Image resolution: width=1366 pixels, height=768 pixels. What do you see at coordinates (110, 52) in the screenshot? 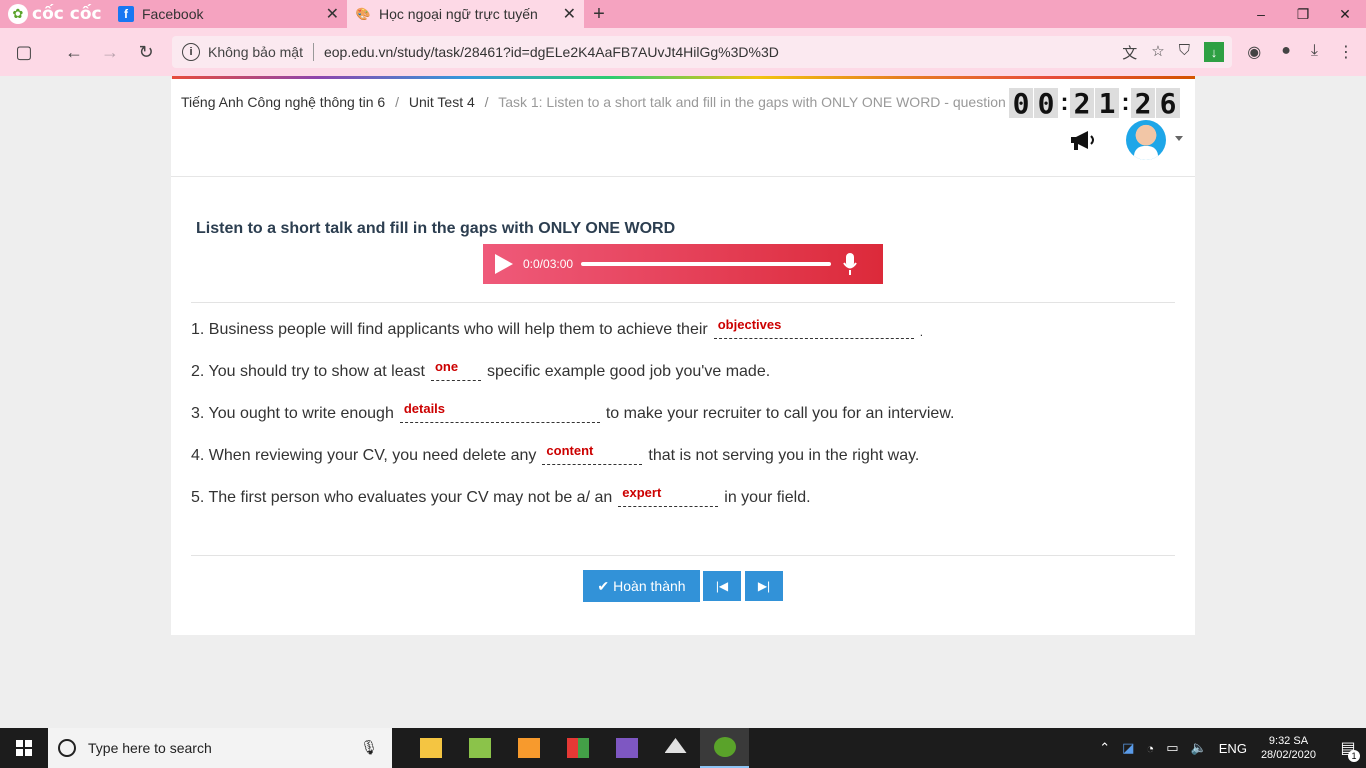
I see `forward-icon: →` at bounding box center [110, 52].